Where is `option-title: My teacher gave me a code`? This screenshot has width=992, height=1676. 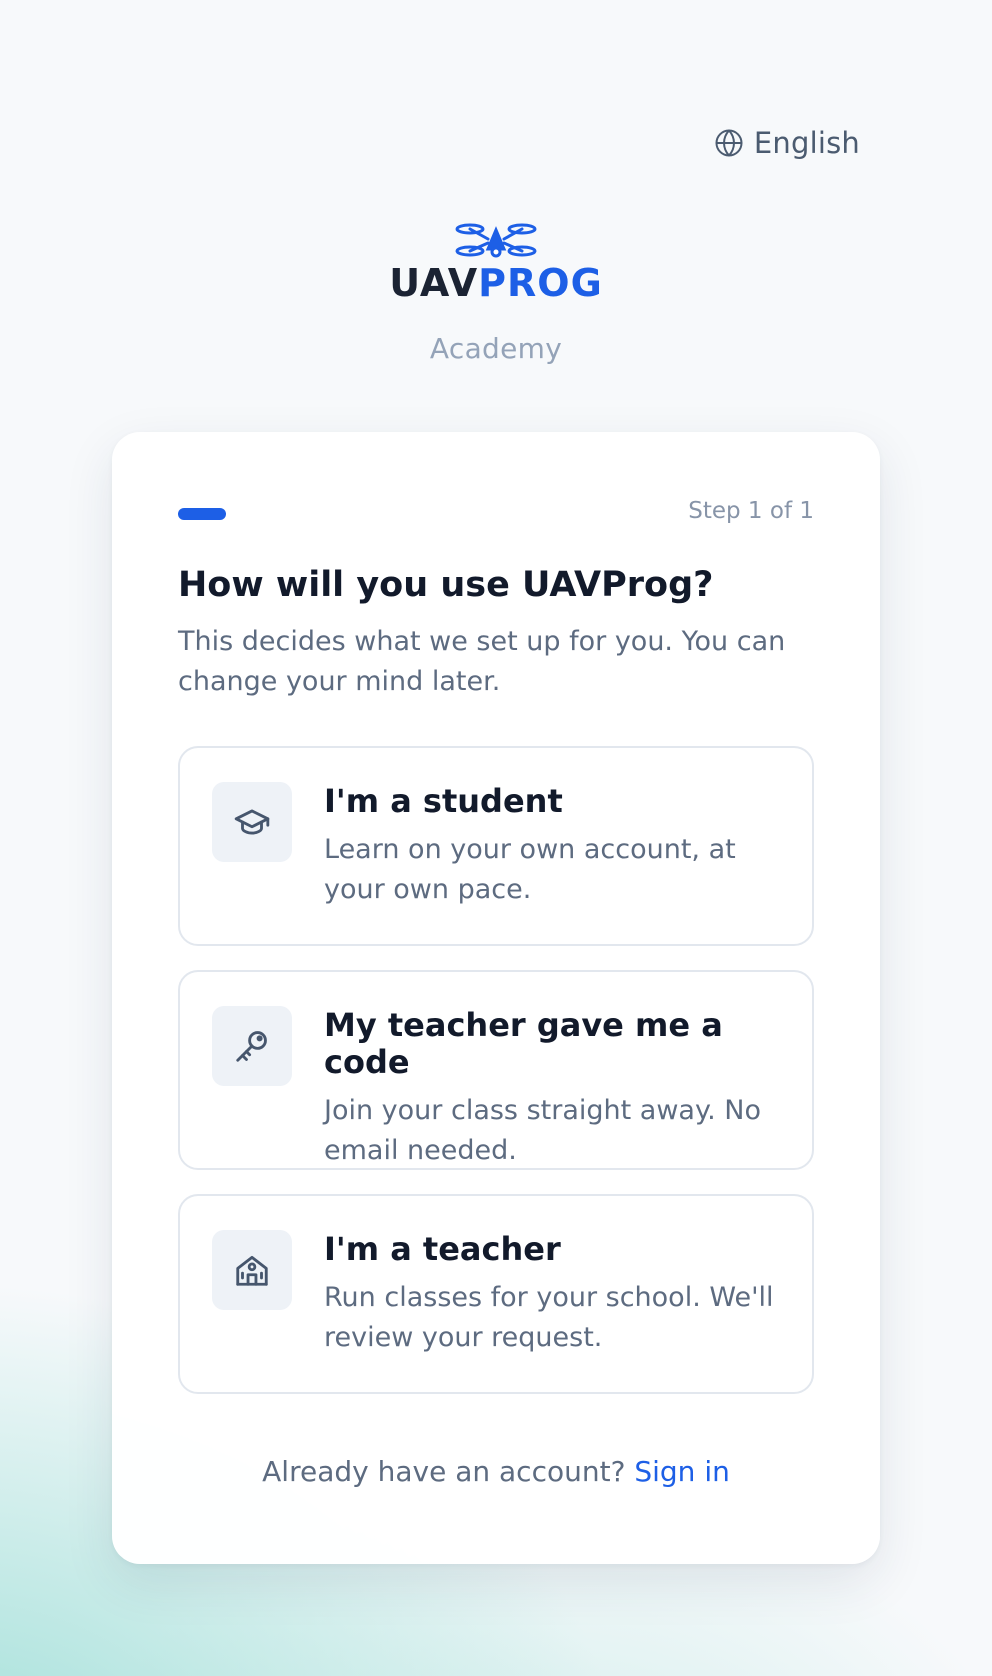
option-title: My teacher gave me a code is located at coordinates (523, 1043).